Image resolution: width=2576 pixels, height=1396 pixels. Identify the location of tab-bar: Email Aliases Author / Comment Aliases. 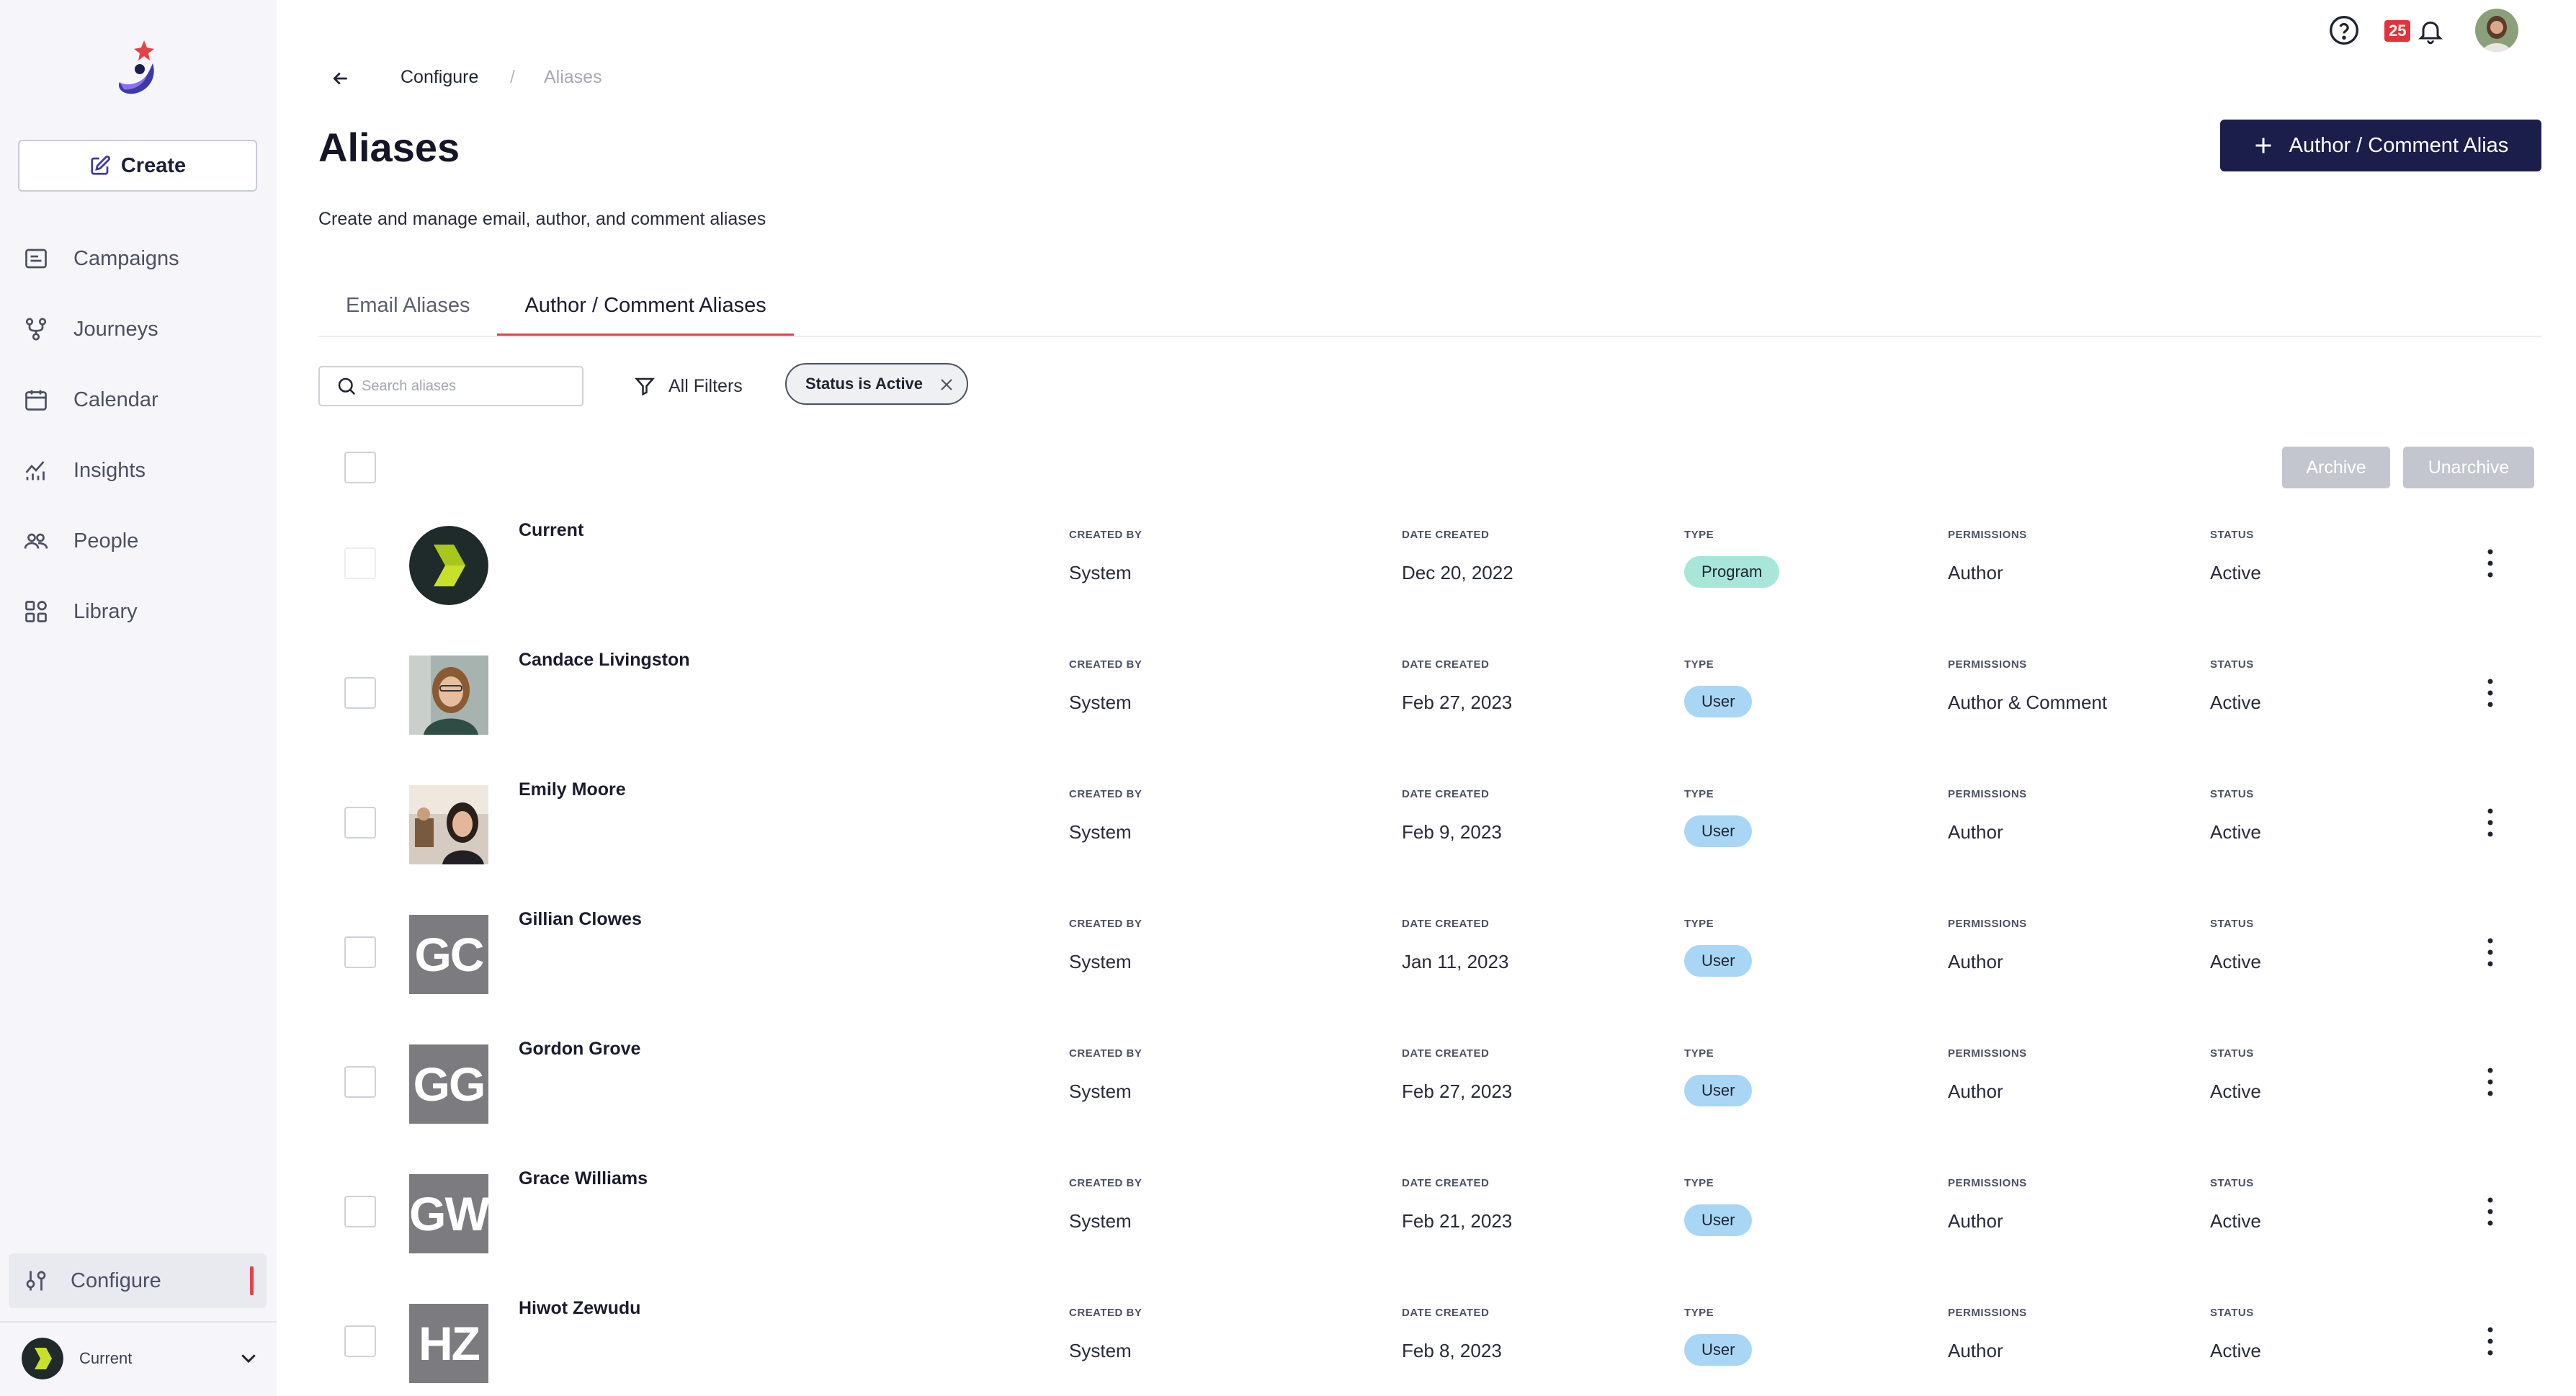
(556, 305).